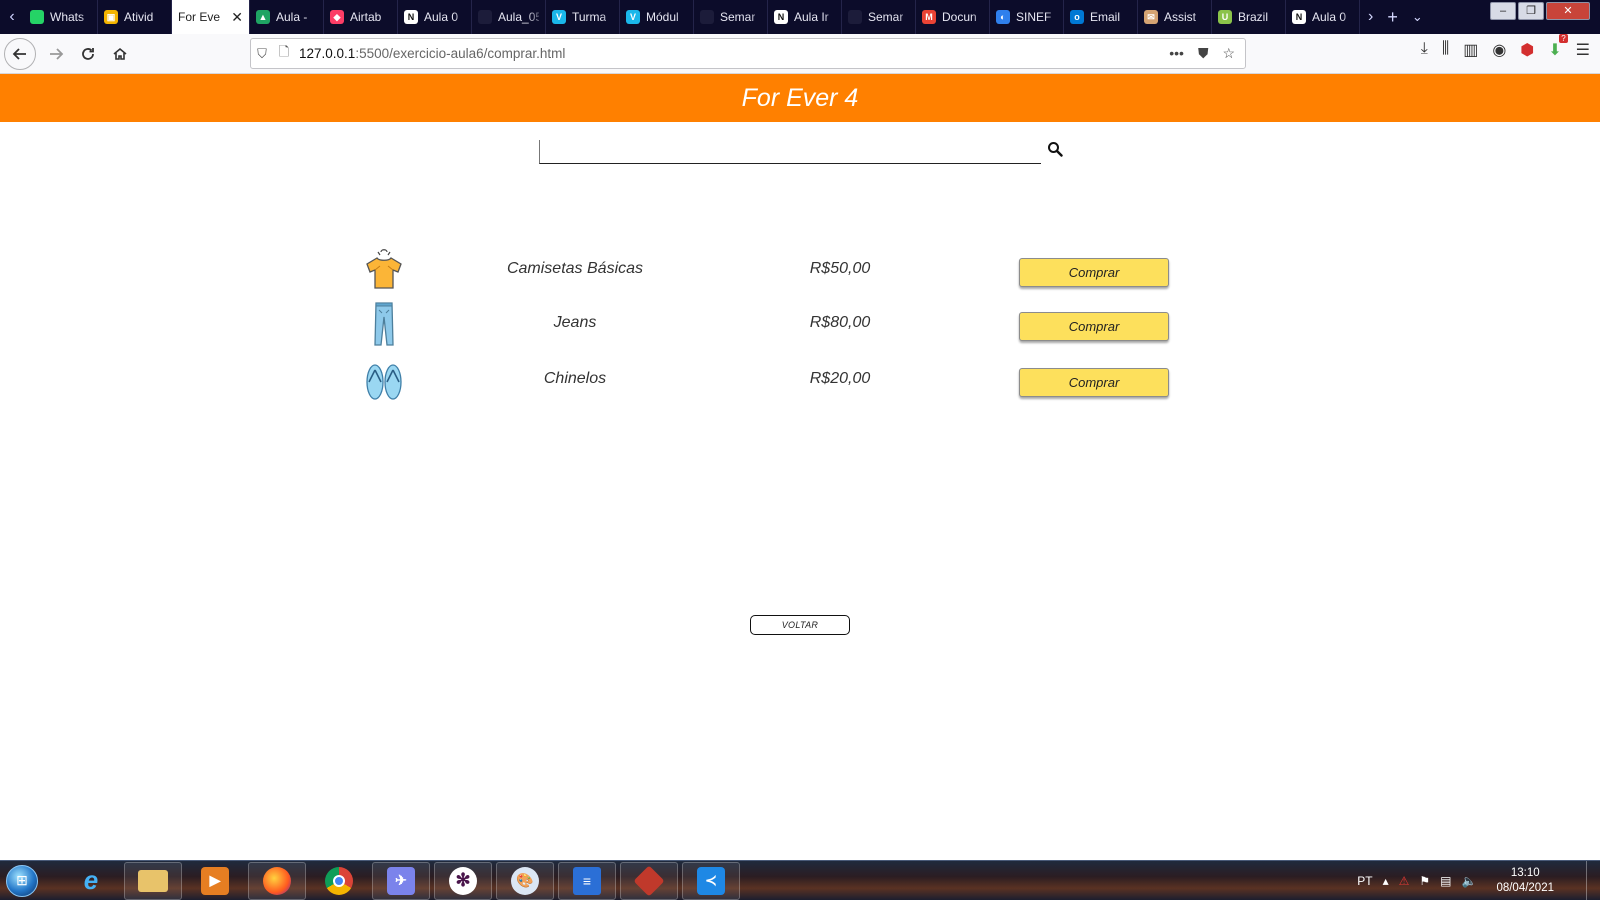 Image resolution: width=1600 pixels, height=901 pixels. Describe the element at coordinates (339, 881) in the screenshot. I see `chrome-icon` at that location.